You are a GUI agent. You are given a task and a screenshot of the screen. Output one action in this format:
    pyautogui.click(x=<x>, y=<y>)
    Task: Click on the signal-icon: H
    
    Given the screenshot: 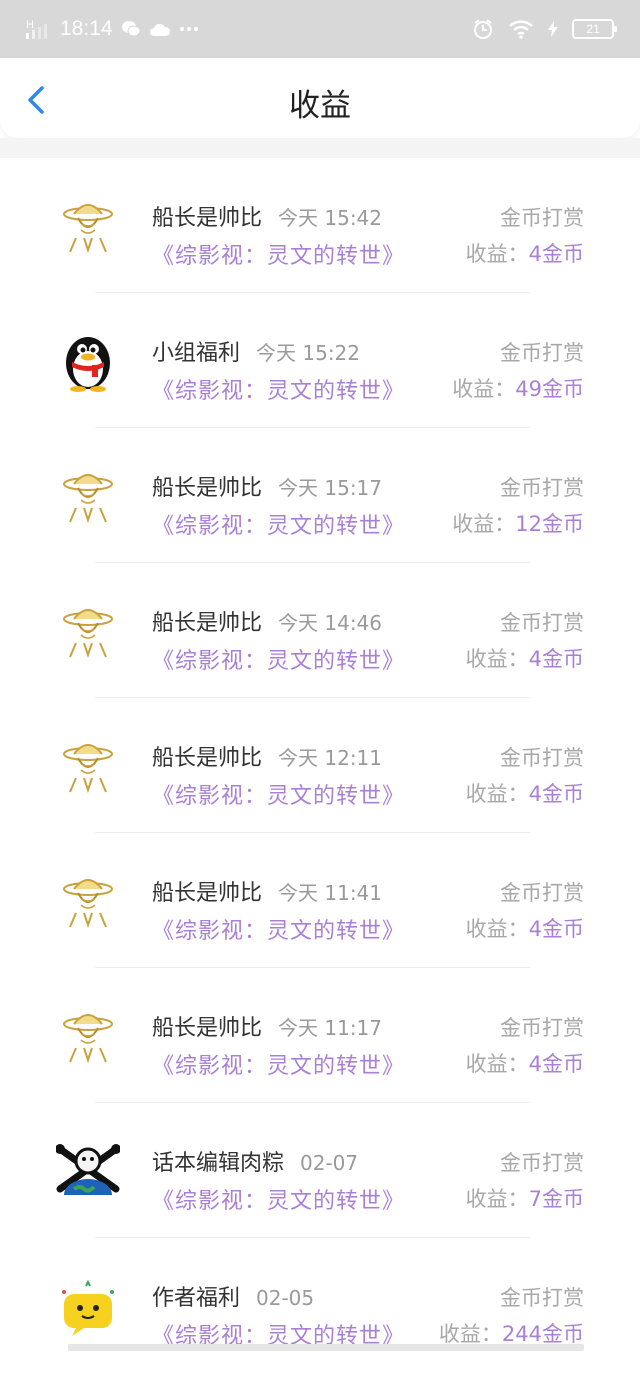 What is the action you would take?
    pyautogui.click(x=36, y=29)
    